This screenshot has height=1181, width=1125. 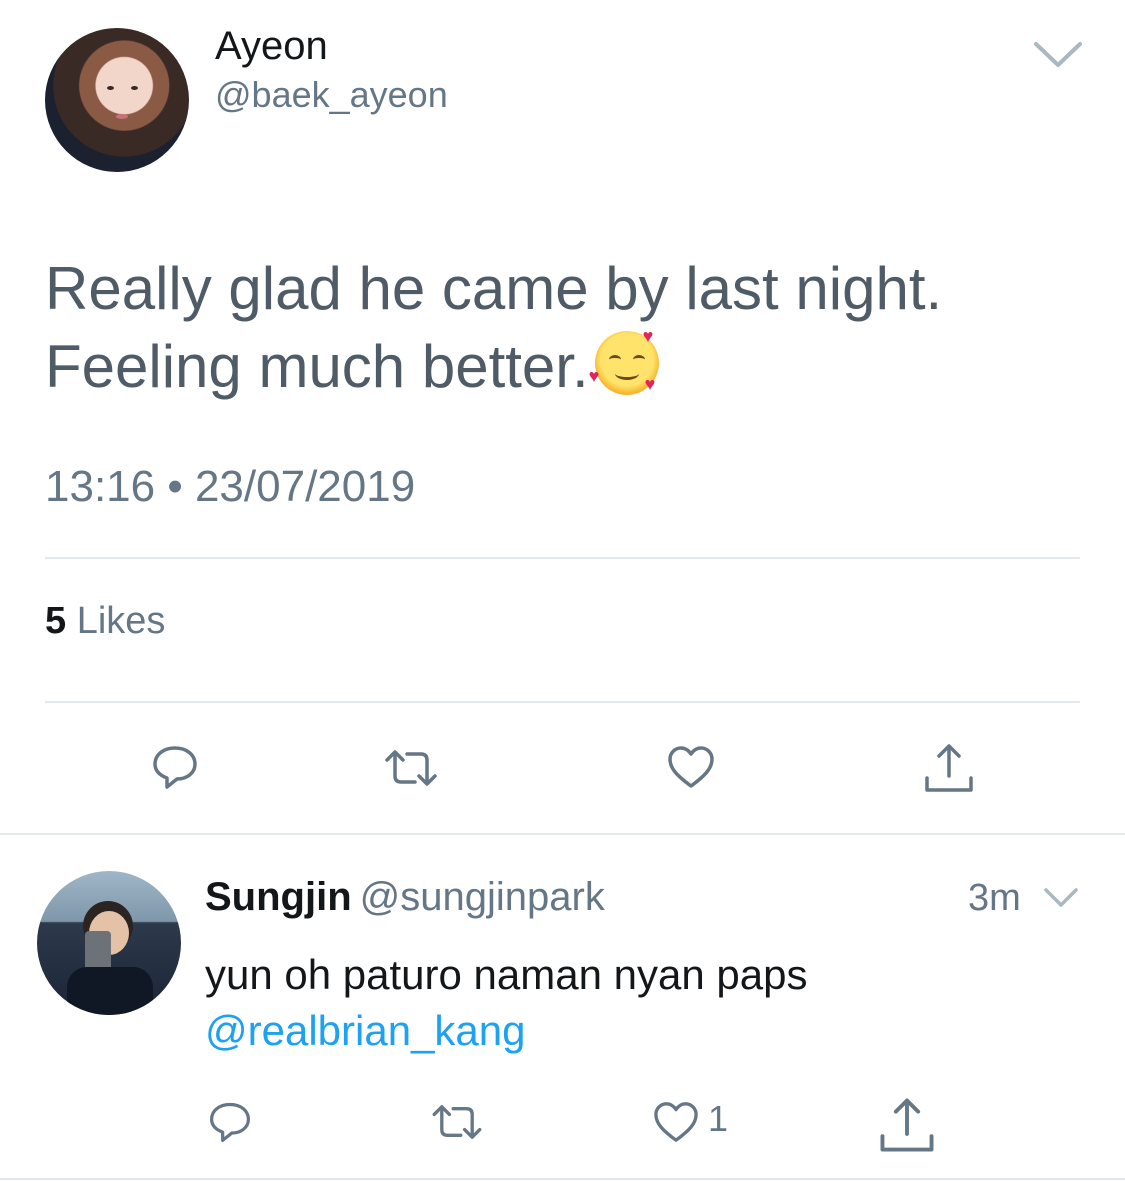 What do you see at coordinates (331, 95) in the screenshot?
I see `author-handle: @baek_ayeon` at bounding box center [331, 95].